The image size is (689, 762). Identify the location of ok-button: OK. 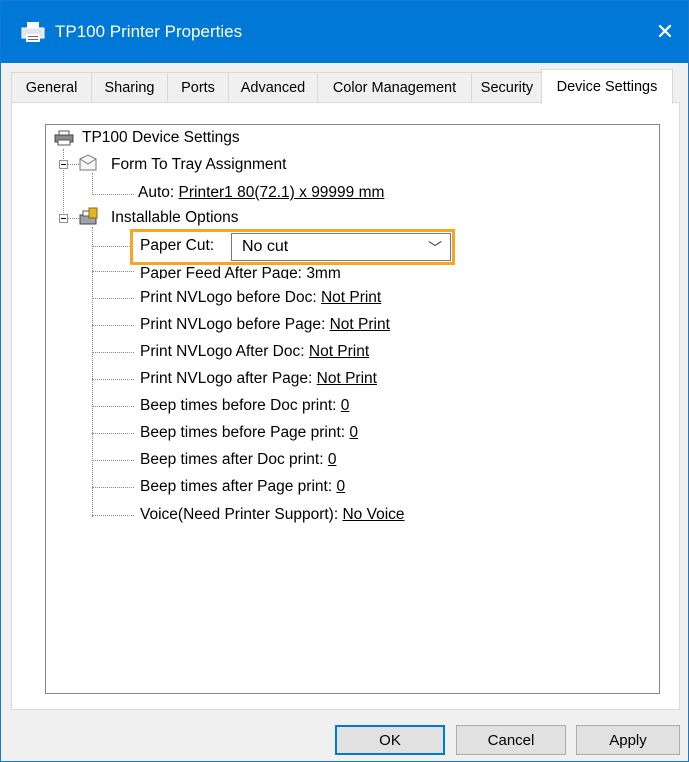
(390, 740).